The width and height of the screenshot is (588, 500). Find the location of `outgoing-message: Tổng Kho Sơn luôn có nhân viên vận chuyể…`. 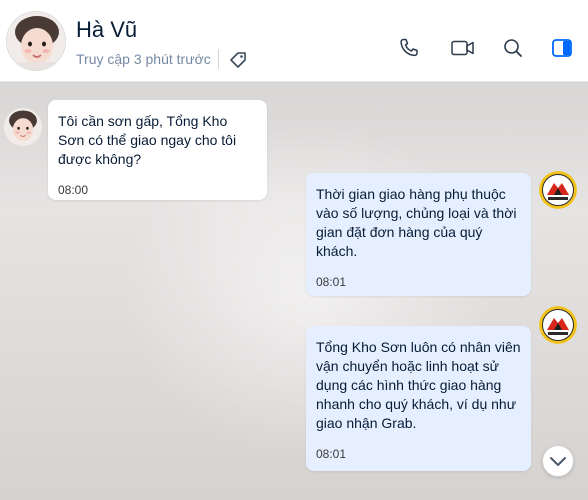

outgoing-message: Tổng Kho Sơn luôn có nhân viên vận chuyể… is located at coordinates (418, 398).